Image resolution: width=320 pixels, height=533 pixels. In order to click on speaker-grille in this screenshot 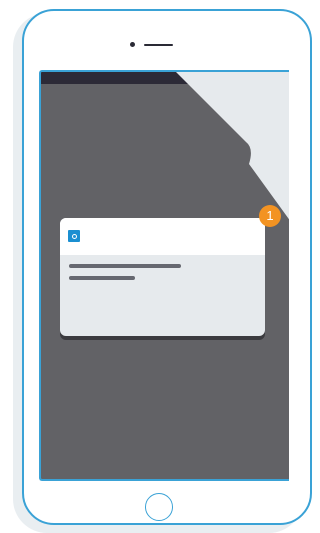, I will do `click(158, 44)`.